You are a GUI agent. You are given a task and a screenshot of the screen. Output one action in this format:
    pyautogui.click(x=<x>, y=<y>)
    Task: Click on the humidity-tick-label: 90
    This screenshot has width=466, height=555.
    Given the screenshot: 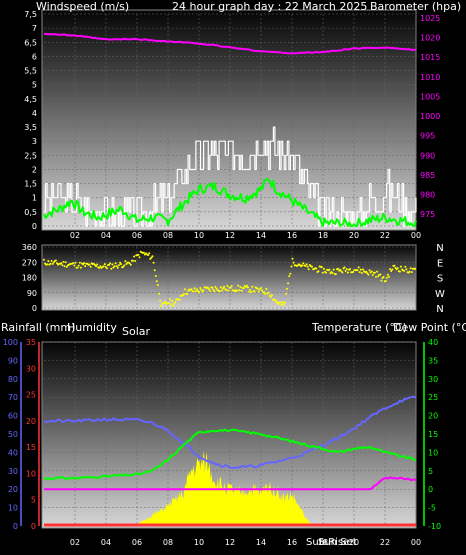 What is the action you would take?
    pyautogui.click(x=13, y=360)
    